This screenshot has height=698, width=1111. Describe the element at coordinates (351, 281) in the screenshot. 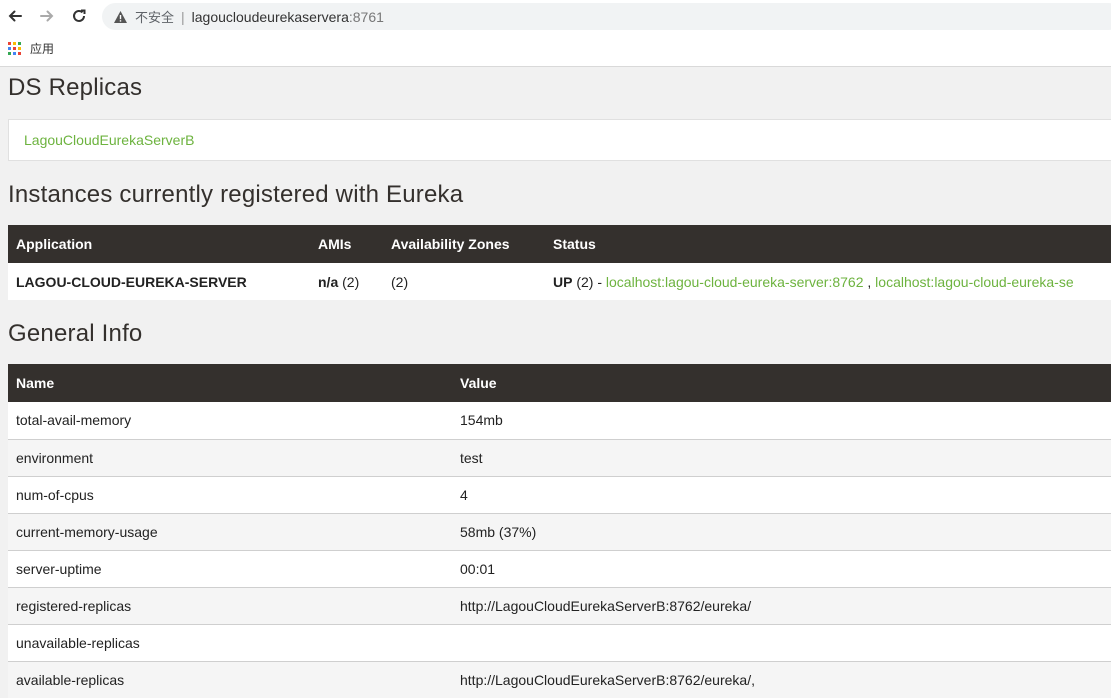

I see `amis-count: (2)` at that location.